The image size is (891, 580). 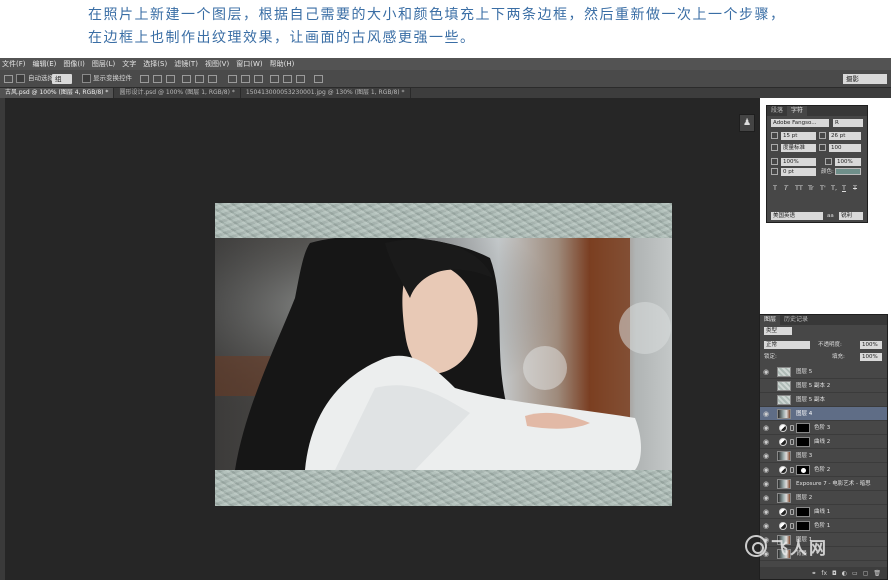 What do you see at coordinates (747, 123) in the screenshot?
I see `collapsed-panel-button: ♟` at bounding box center [747, 123].